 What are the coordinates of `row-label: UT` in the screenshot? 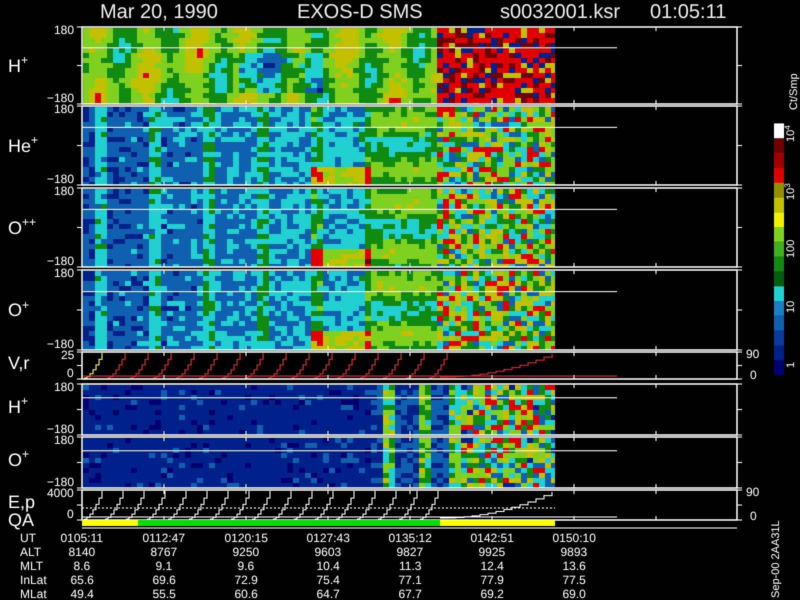 It's located at (28, 538).